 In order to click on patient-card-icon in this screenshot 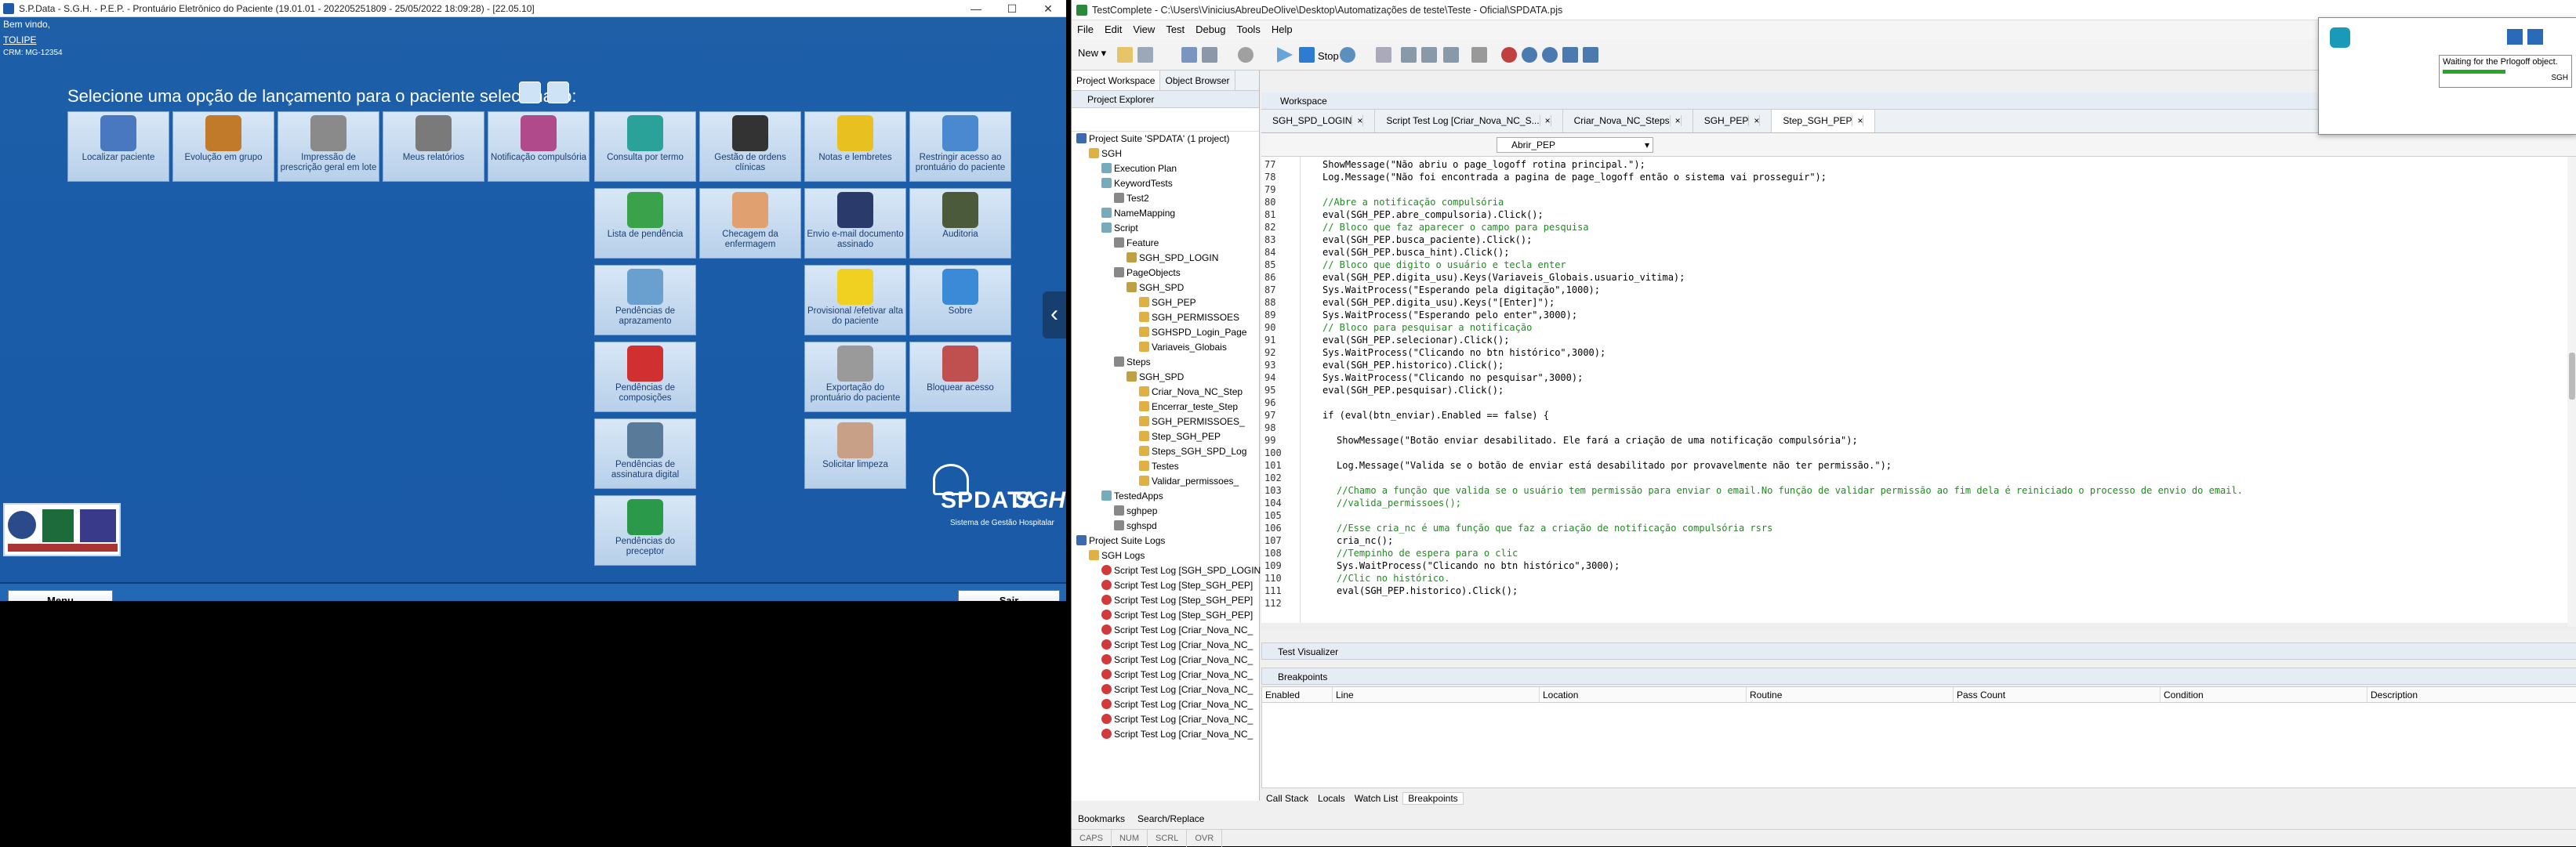, I will do `click(530, 92)`.